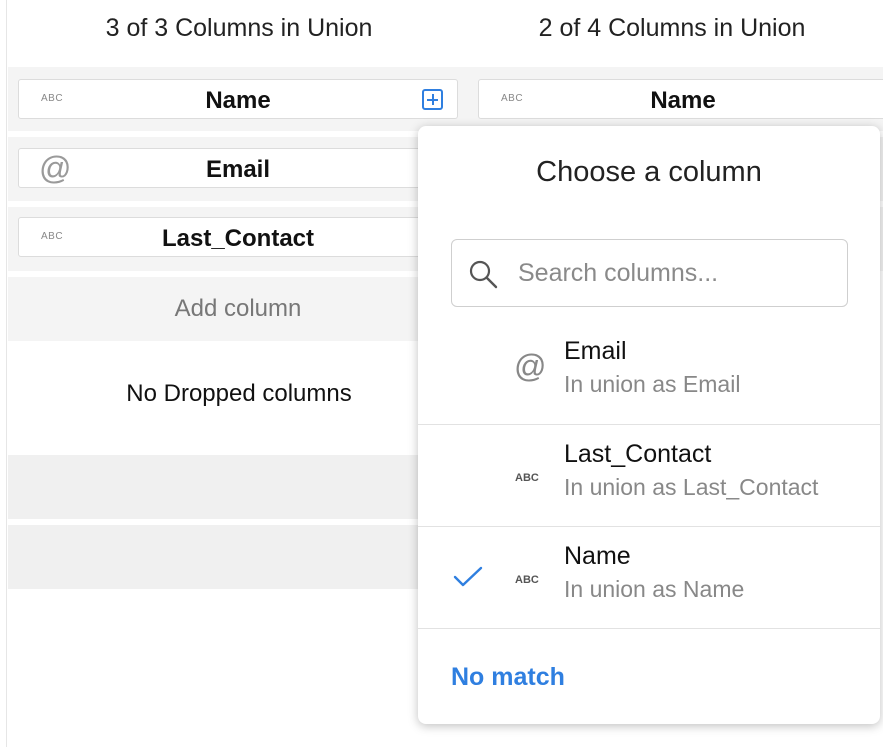 This screenshot has height=747, width=883. Describe the element at coordinates (595, 351) in the screenshot. I see `option-name: Email` at that location.